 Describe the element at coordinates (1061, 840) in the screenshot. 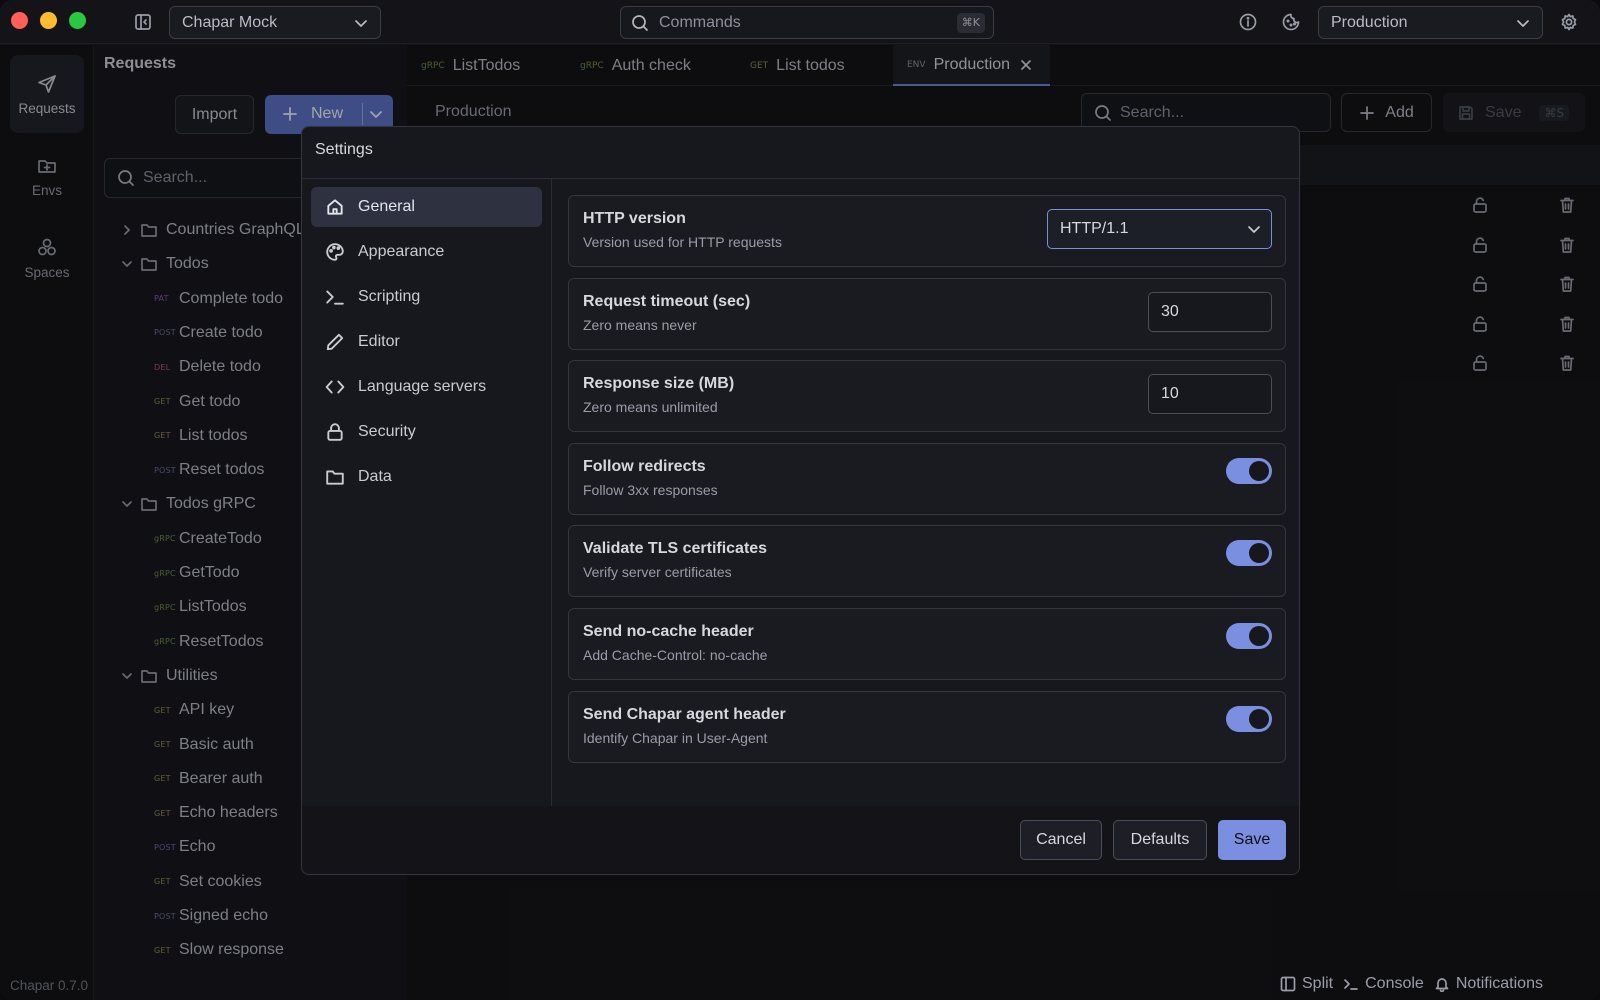

I see `cancel-button: Cancel` at that location.